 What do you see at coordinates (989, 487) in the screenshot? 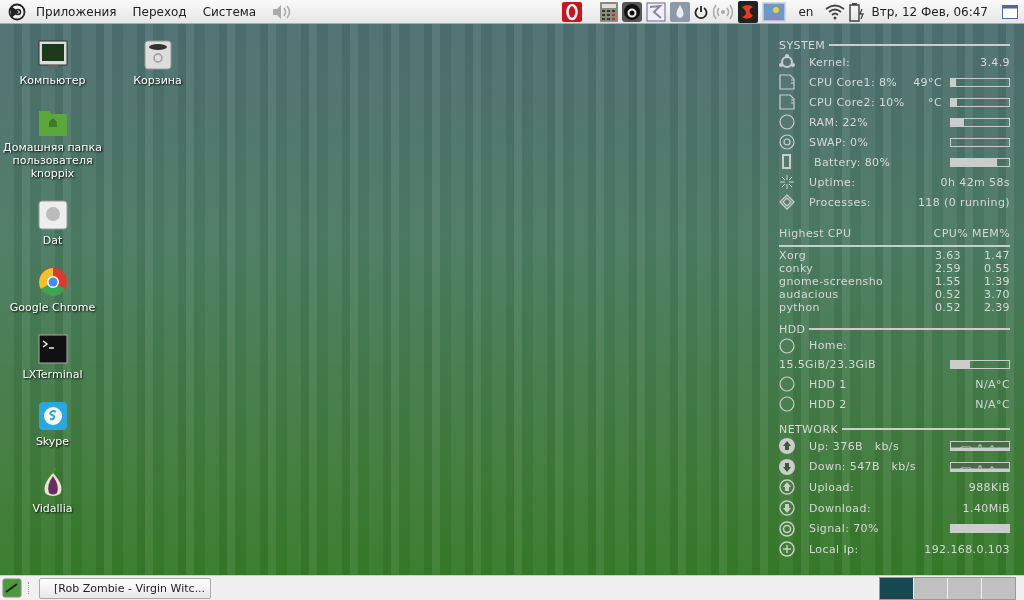
I see `stat-value: 988KiB` at bounding box center [989, 487].